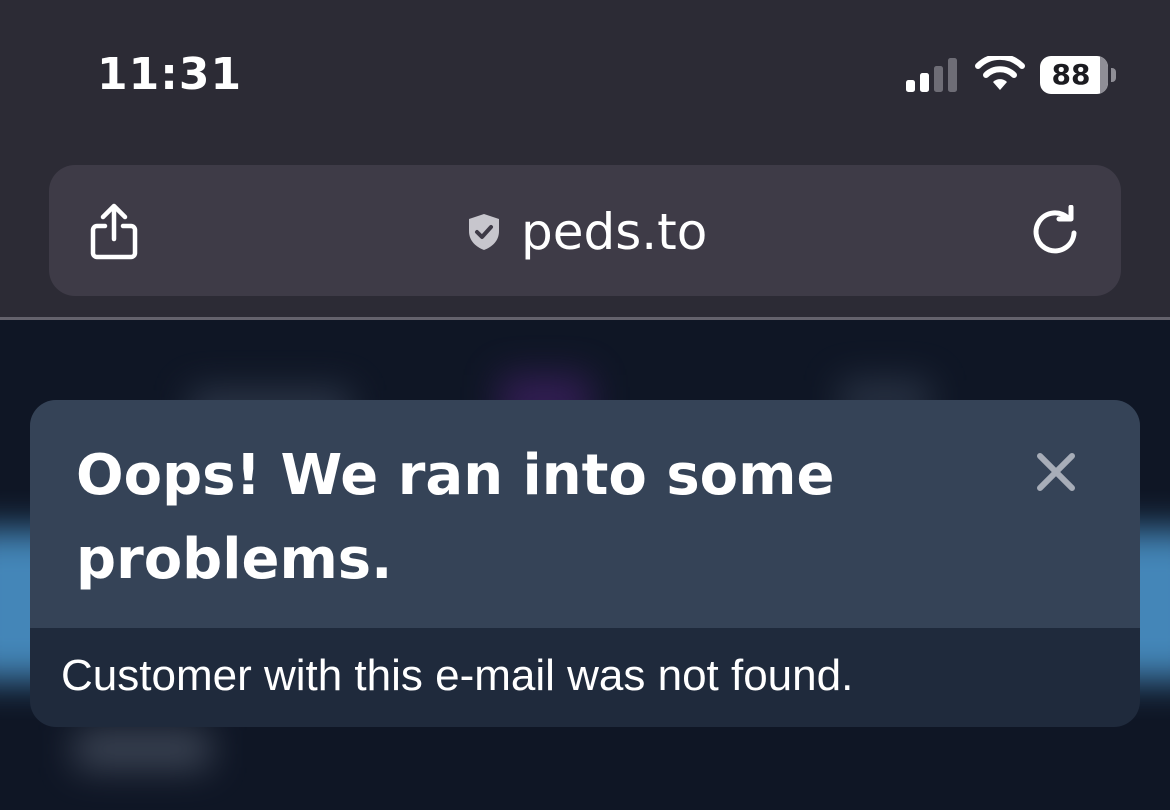  I want to click on alert-title: Oops! We ran into some problems., so click(455, 517).